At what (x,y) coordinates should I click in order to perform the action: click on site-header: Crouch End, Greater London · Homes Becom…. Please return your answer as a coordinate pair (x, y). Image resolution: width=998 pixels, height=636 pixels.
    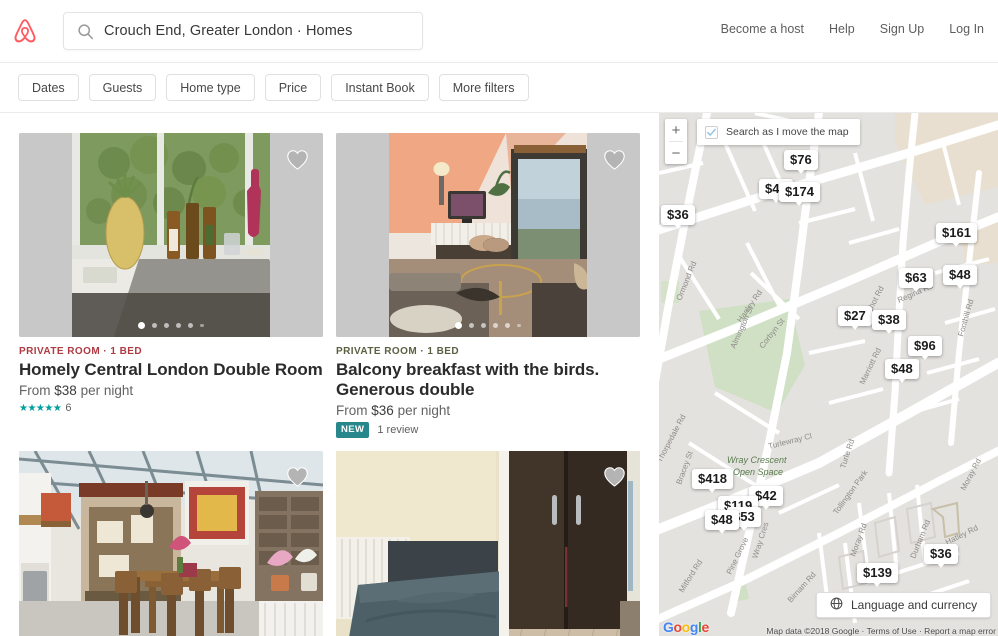
    Looking at the image, I should click on (499, 31).